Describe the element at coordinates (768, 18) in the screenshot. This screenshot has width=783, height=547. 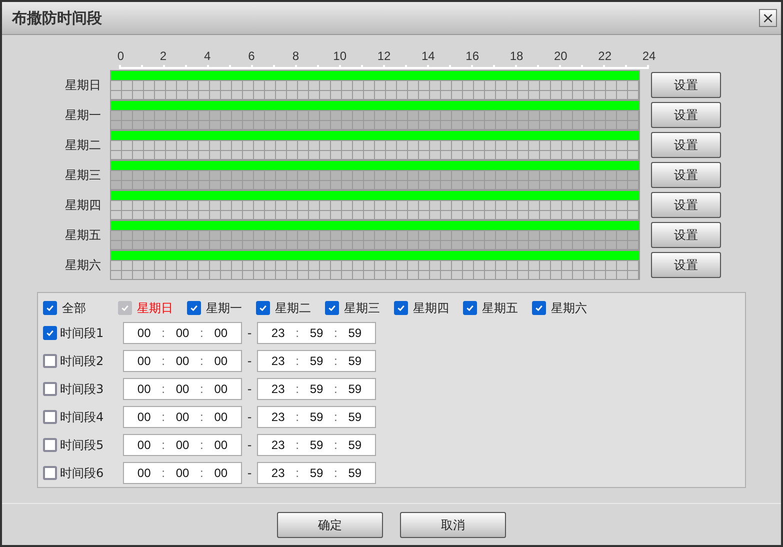
I see `close-button: ×` at that location.